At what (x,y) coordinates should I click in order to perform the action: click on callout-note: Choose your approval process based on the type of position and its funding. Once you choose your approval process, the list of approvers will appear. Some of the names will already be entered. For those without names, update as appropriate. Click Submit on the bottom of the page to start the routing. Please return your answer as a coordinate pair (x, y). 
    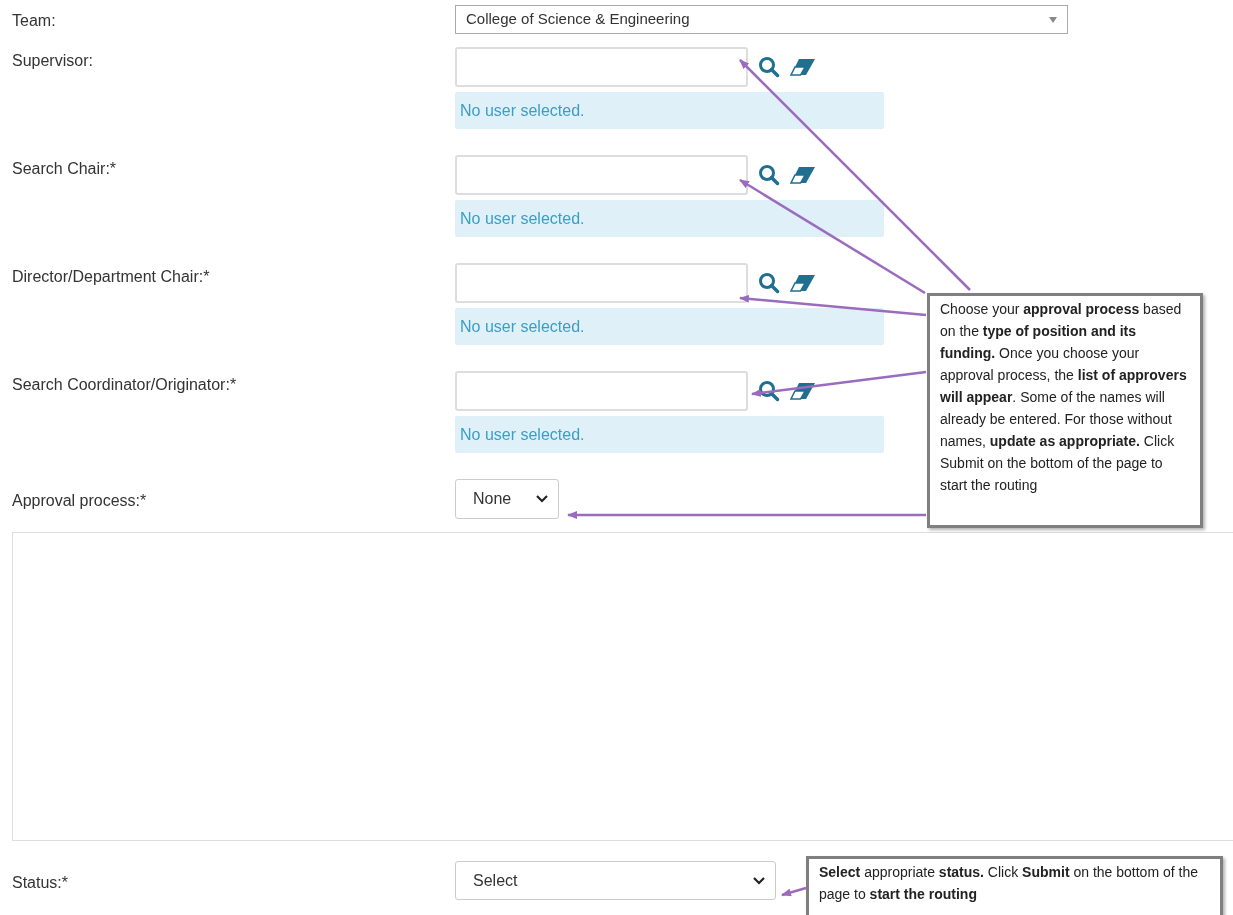
    Looking at the image, I should click on (1065, 410).